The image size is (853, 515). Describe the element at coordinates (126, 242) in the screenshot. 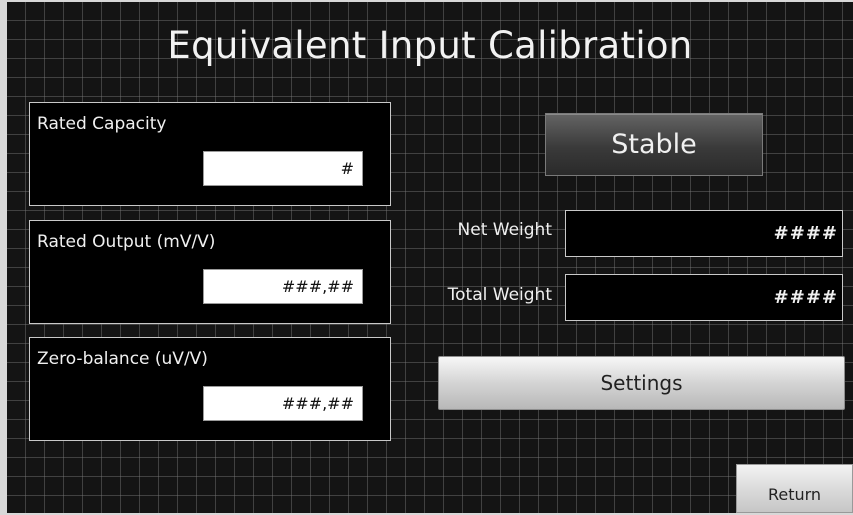

I see `rated-output-label: Rated Output (mV/V)` at that location.